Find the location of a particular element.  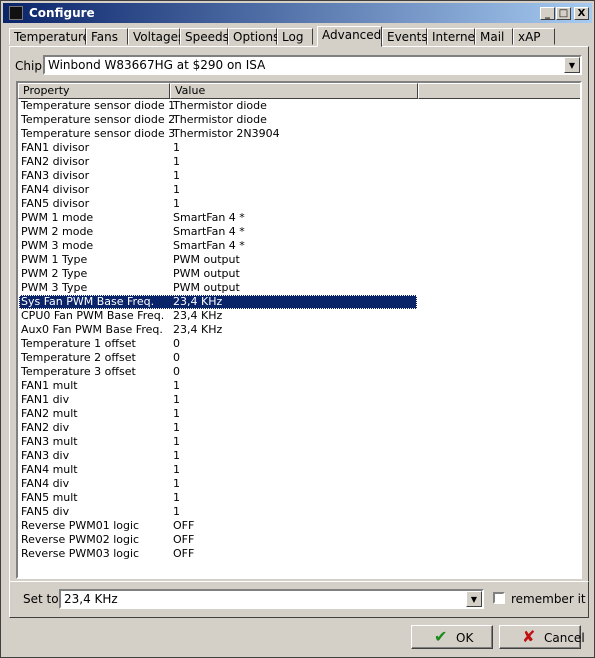

table-row: FAN4 divisor 1 is located at coordinates (218, 190).